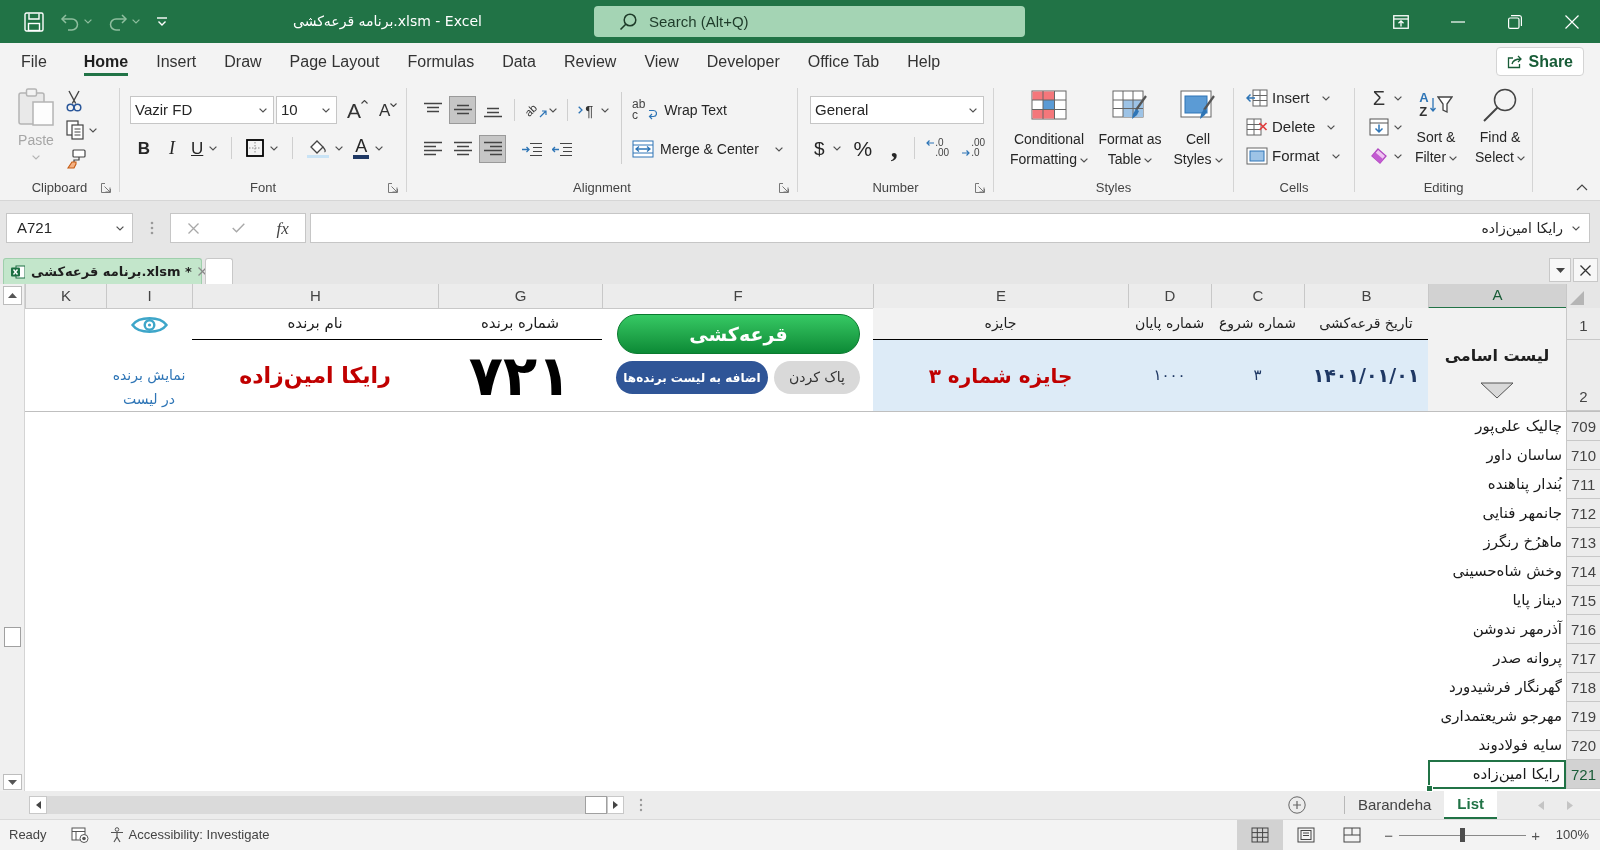 The width and height of the screenshot is (1600, 850). I want to click on ribbon-tab: Review, so click(590, 61).